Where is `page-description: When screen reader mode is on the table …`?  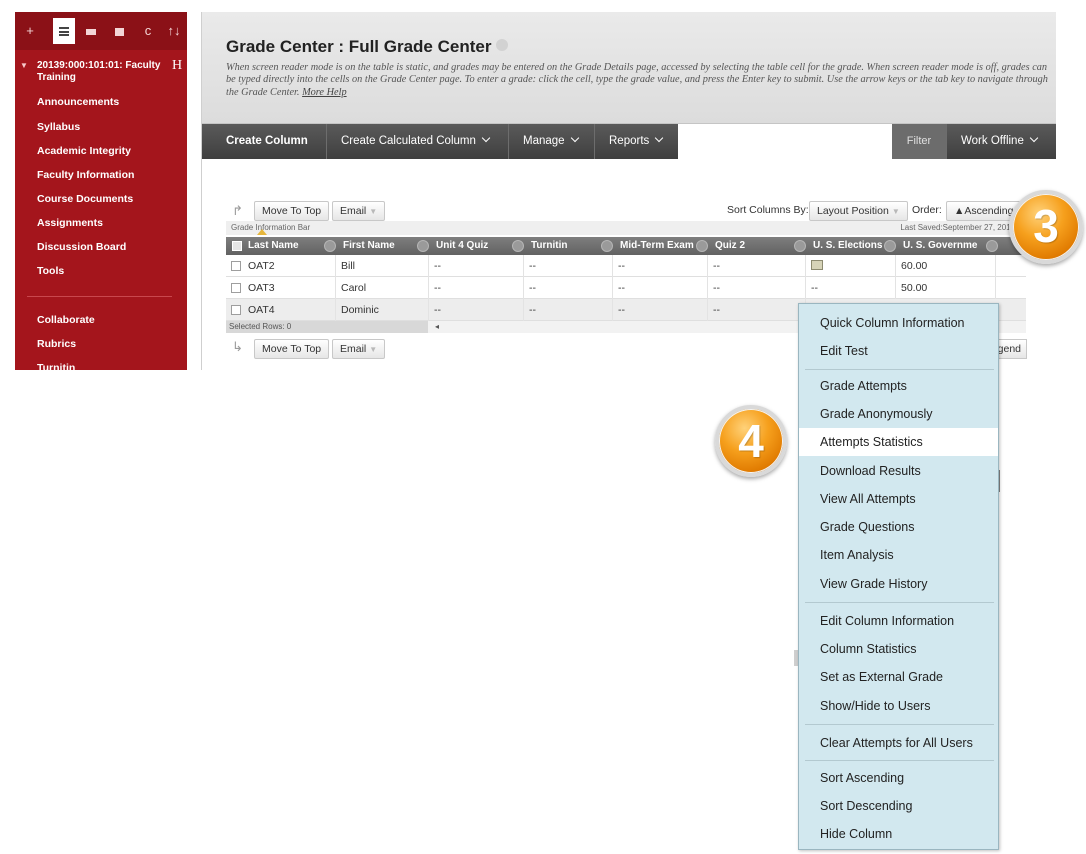 page-description: When screen reader mode is on the table … is located at coordinates (638, 80).